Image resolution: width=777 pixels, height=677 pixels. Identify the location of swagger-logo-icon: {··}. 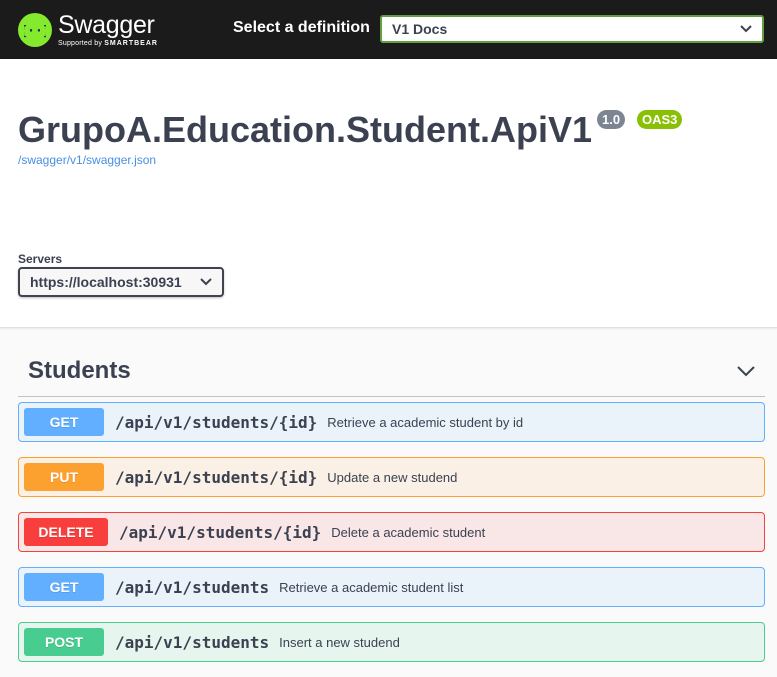
(35, 29).